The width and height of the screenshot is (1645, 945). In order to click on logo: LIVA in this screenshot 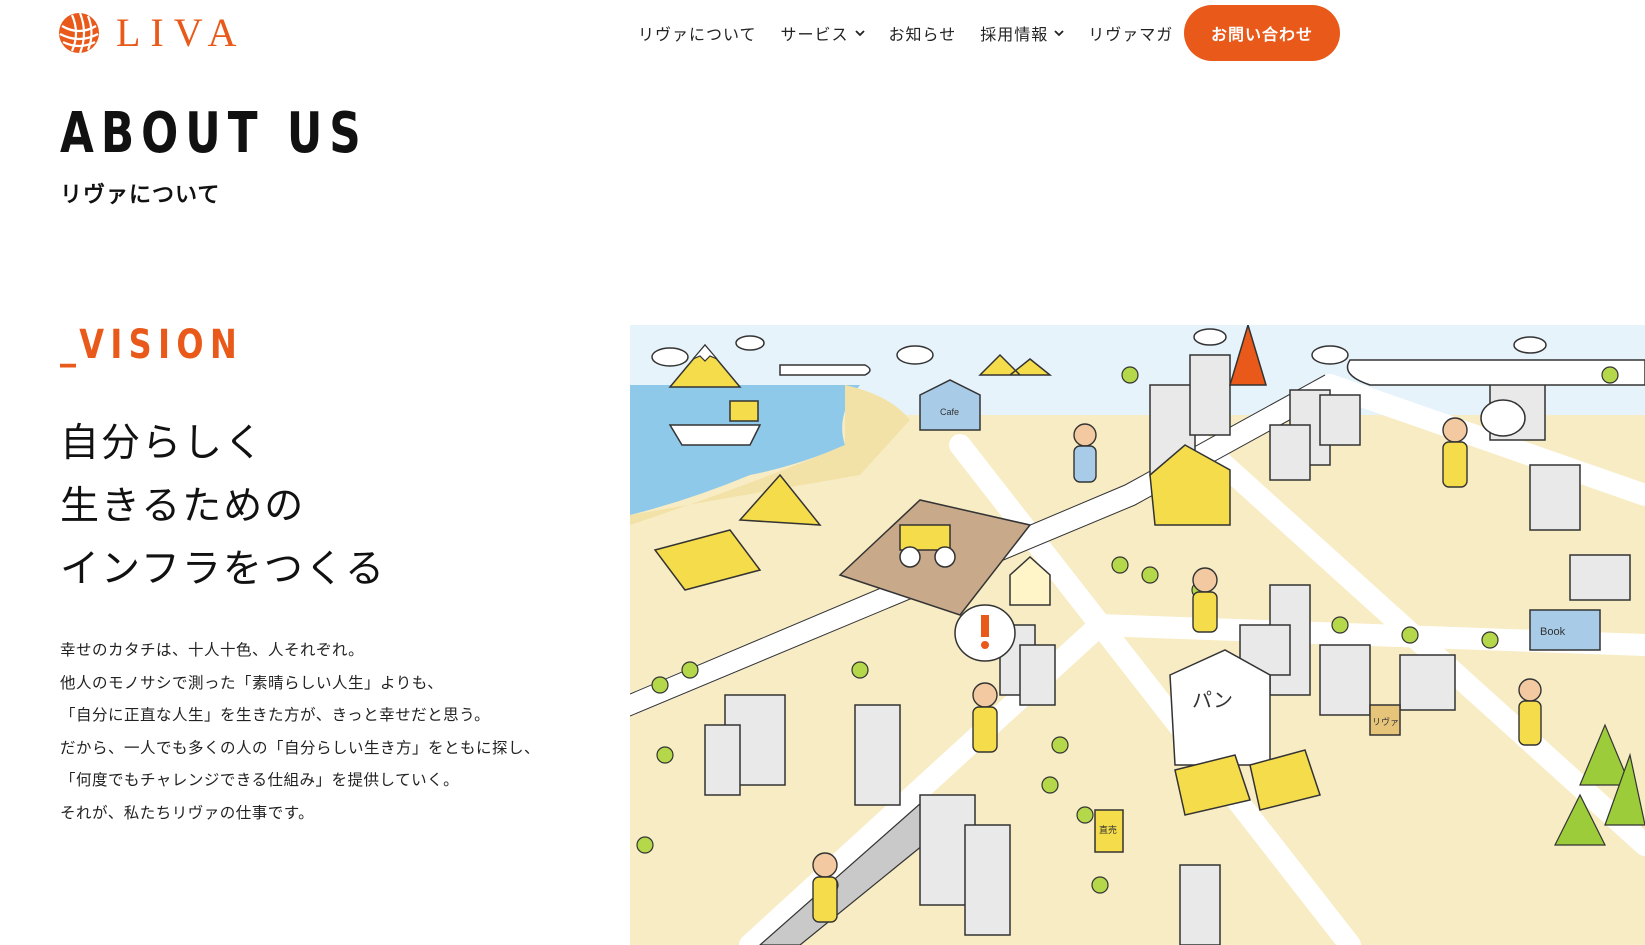, I will do `click(152, 33)`.